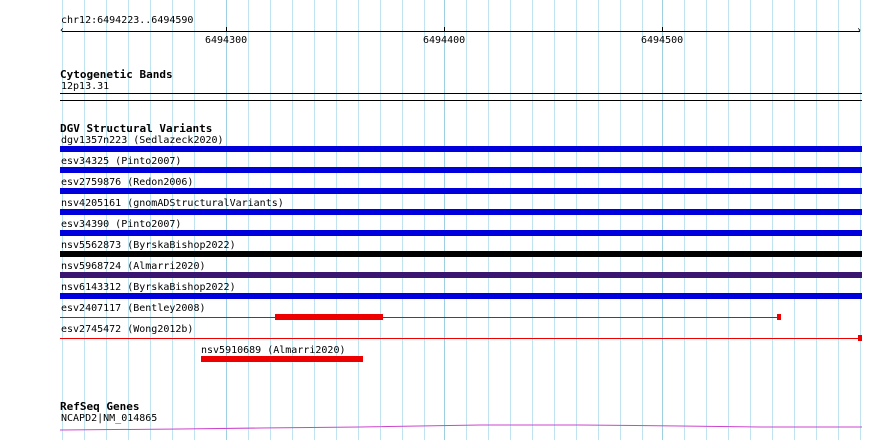 The height and width of the screenshot is (440, 890). I want to click on ruler-left-arrow-icon: ‹, so click(62, 30).